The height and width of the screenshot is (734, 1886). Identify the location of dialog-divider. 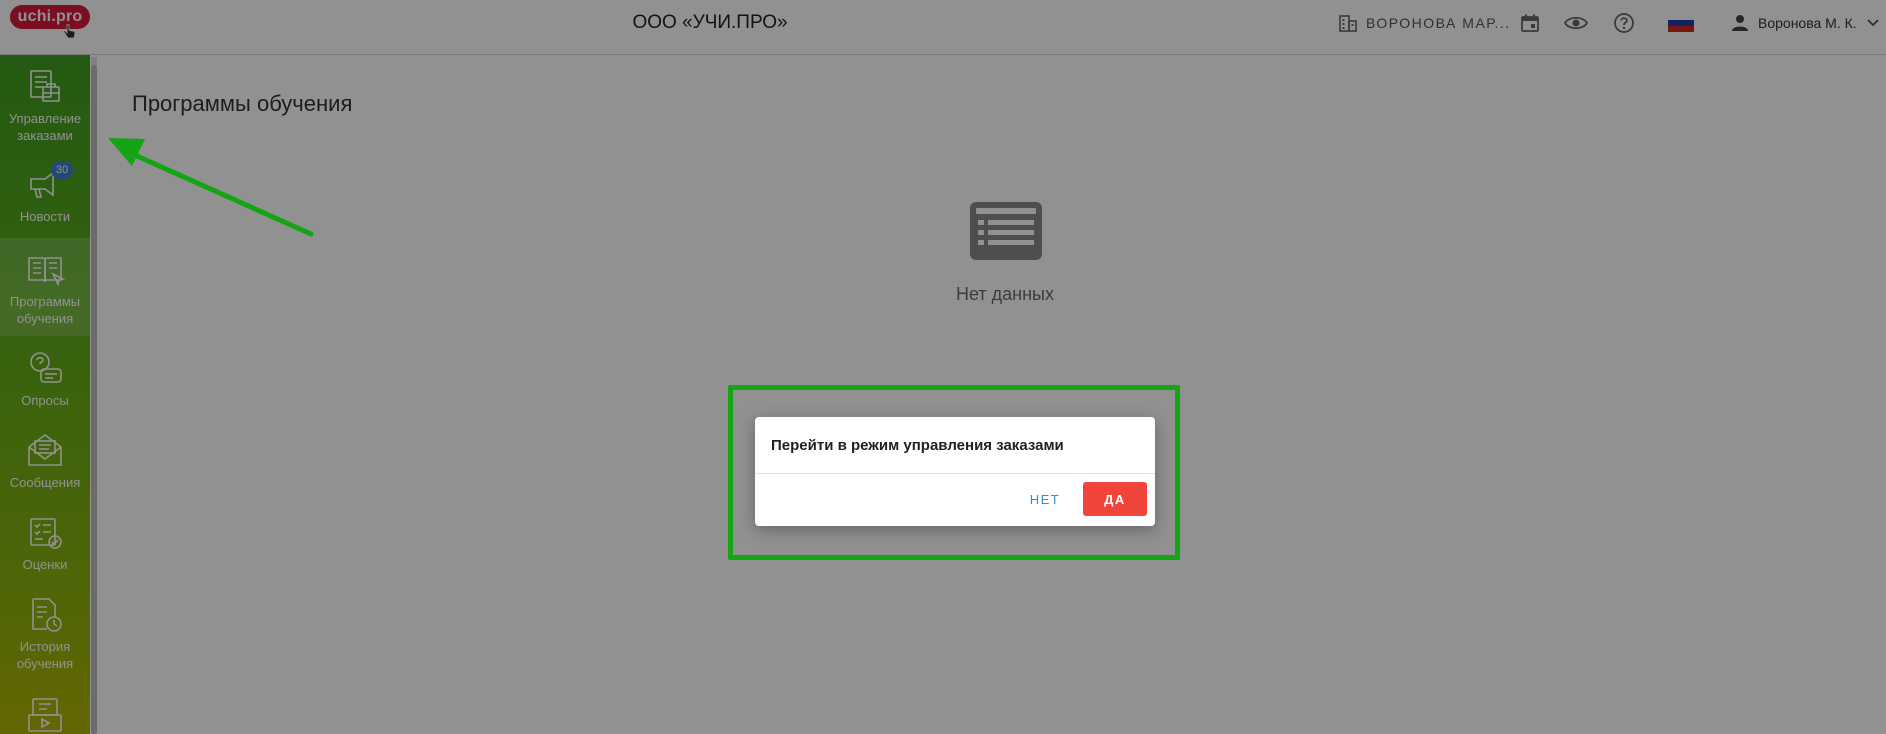
(955, 473).